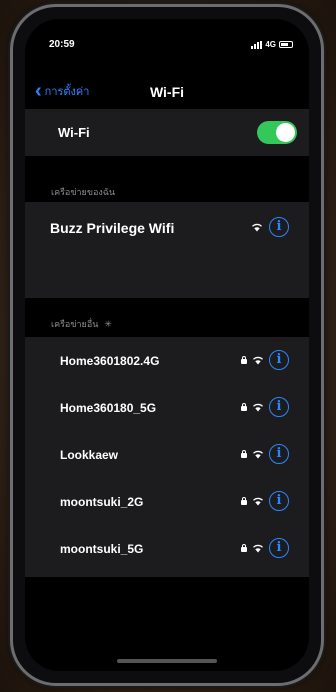  I want to click on page-title: Wi-Fi, so click(167, 92).